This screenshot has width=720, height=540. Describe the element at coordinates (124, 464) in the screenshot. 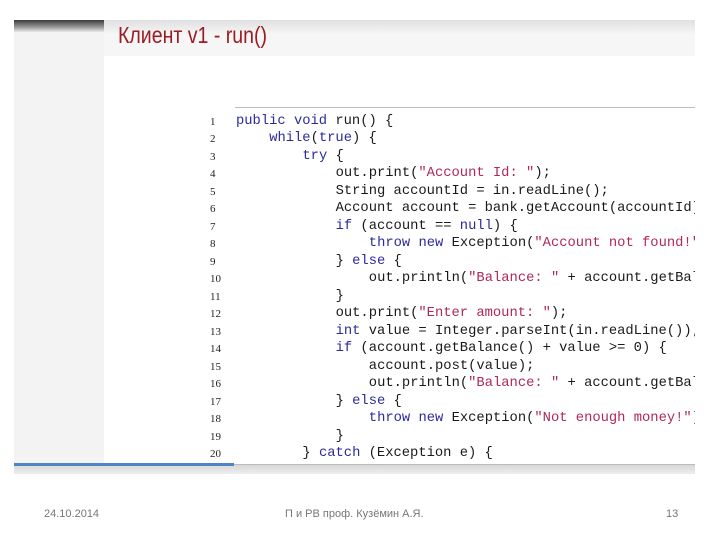

I see `progress-accent-bar` at that location.